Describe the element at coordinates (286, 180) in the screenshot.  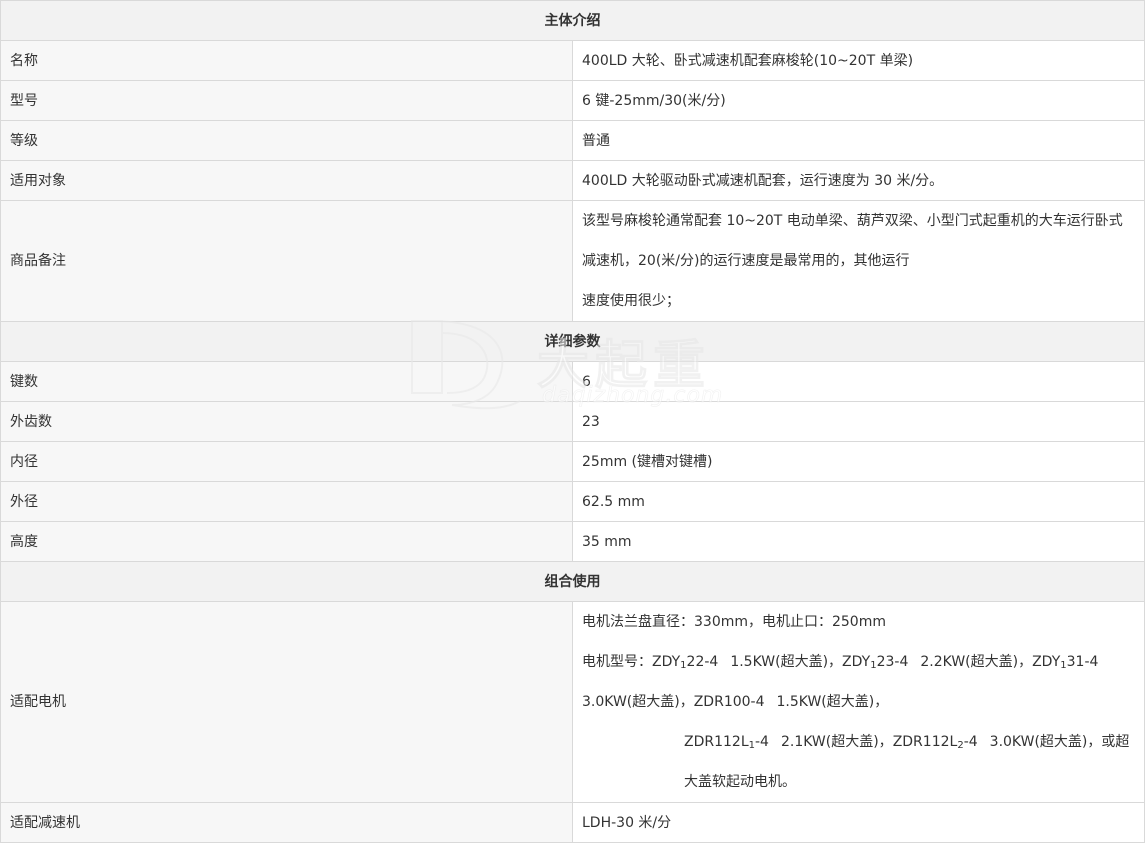
I see `row-label: 适用对象` at that location.